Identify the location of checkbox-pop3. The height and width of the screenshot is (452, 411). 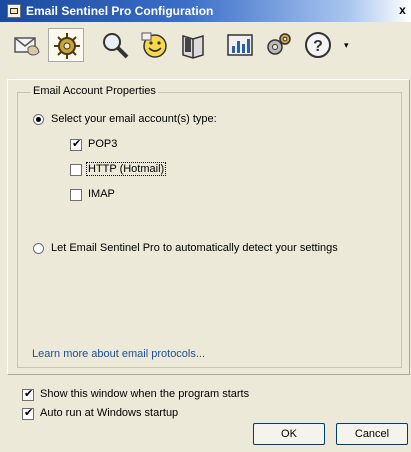
(76, 144).